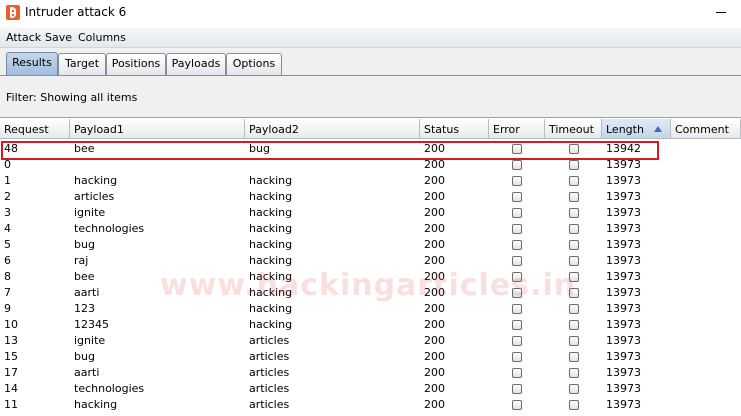  Describe the element at coordinates (636, 129) in the screenshot. I see `column-header-length: Length` at that location.